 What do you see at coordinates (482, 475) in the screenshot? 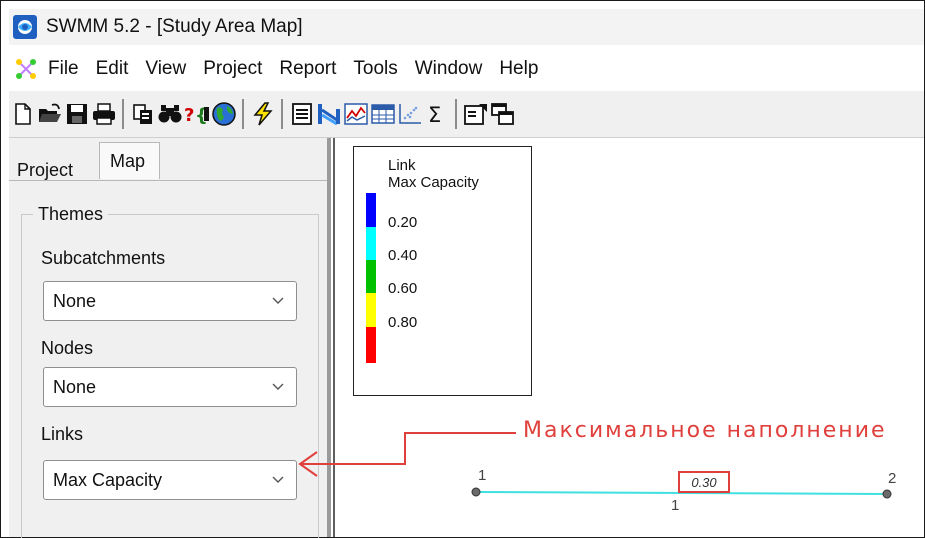
I see `node-start-label: 1` at bounding box center [482, 475].